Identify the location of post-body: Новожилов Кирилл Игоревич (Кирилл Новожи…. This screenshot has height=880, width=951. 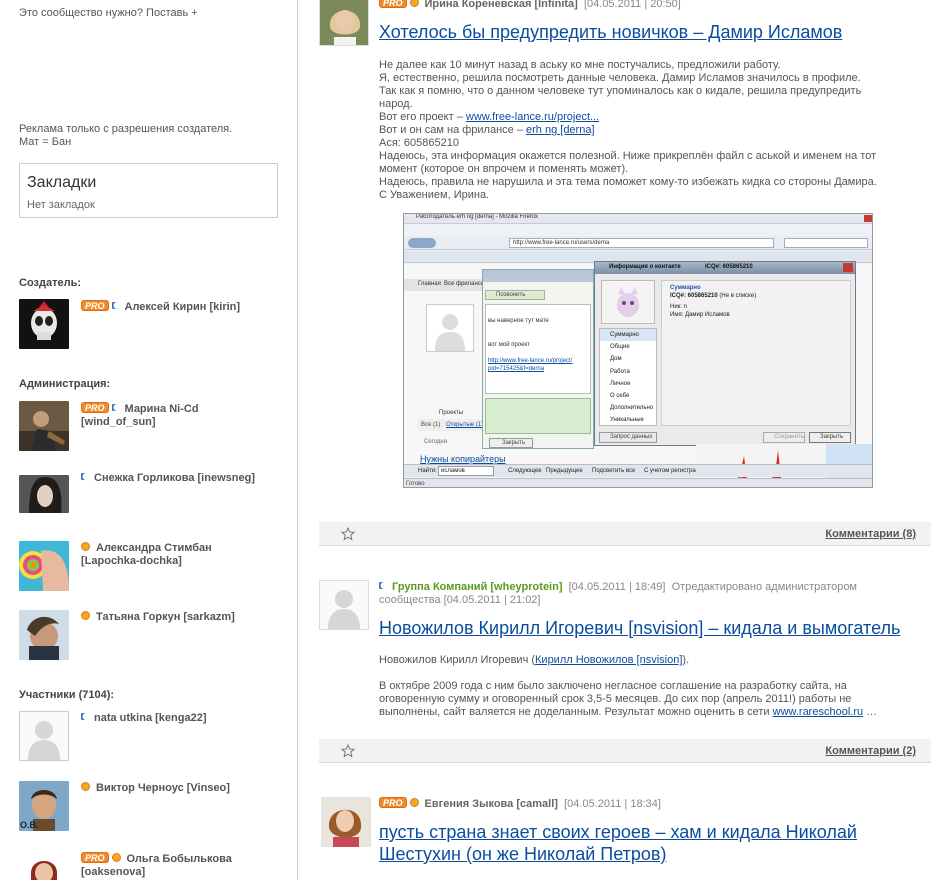
(634, 686).